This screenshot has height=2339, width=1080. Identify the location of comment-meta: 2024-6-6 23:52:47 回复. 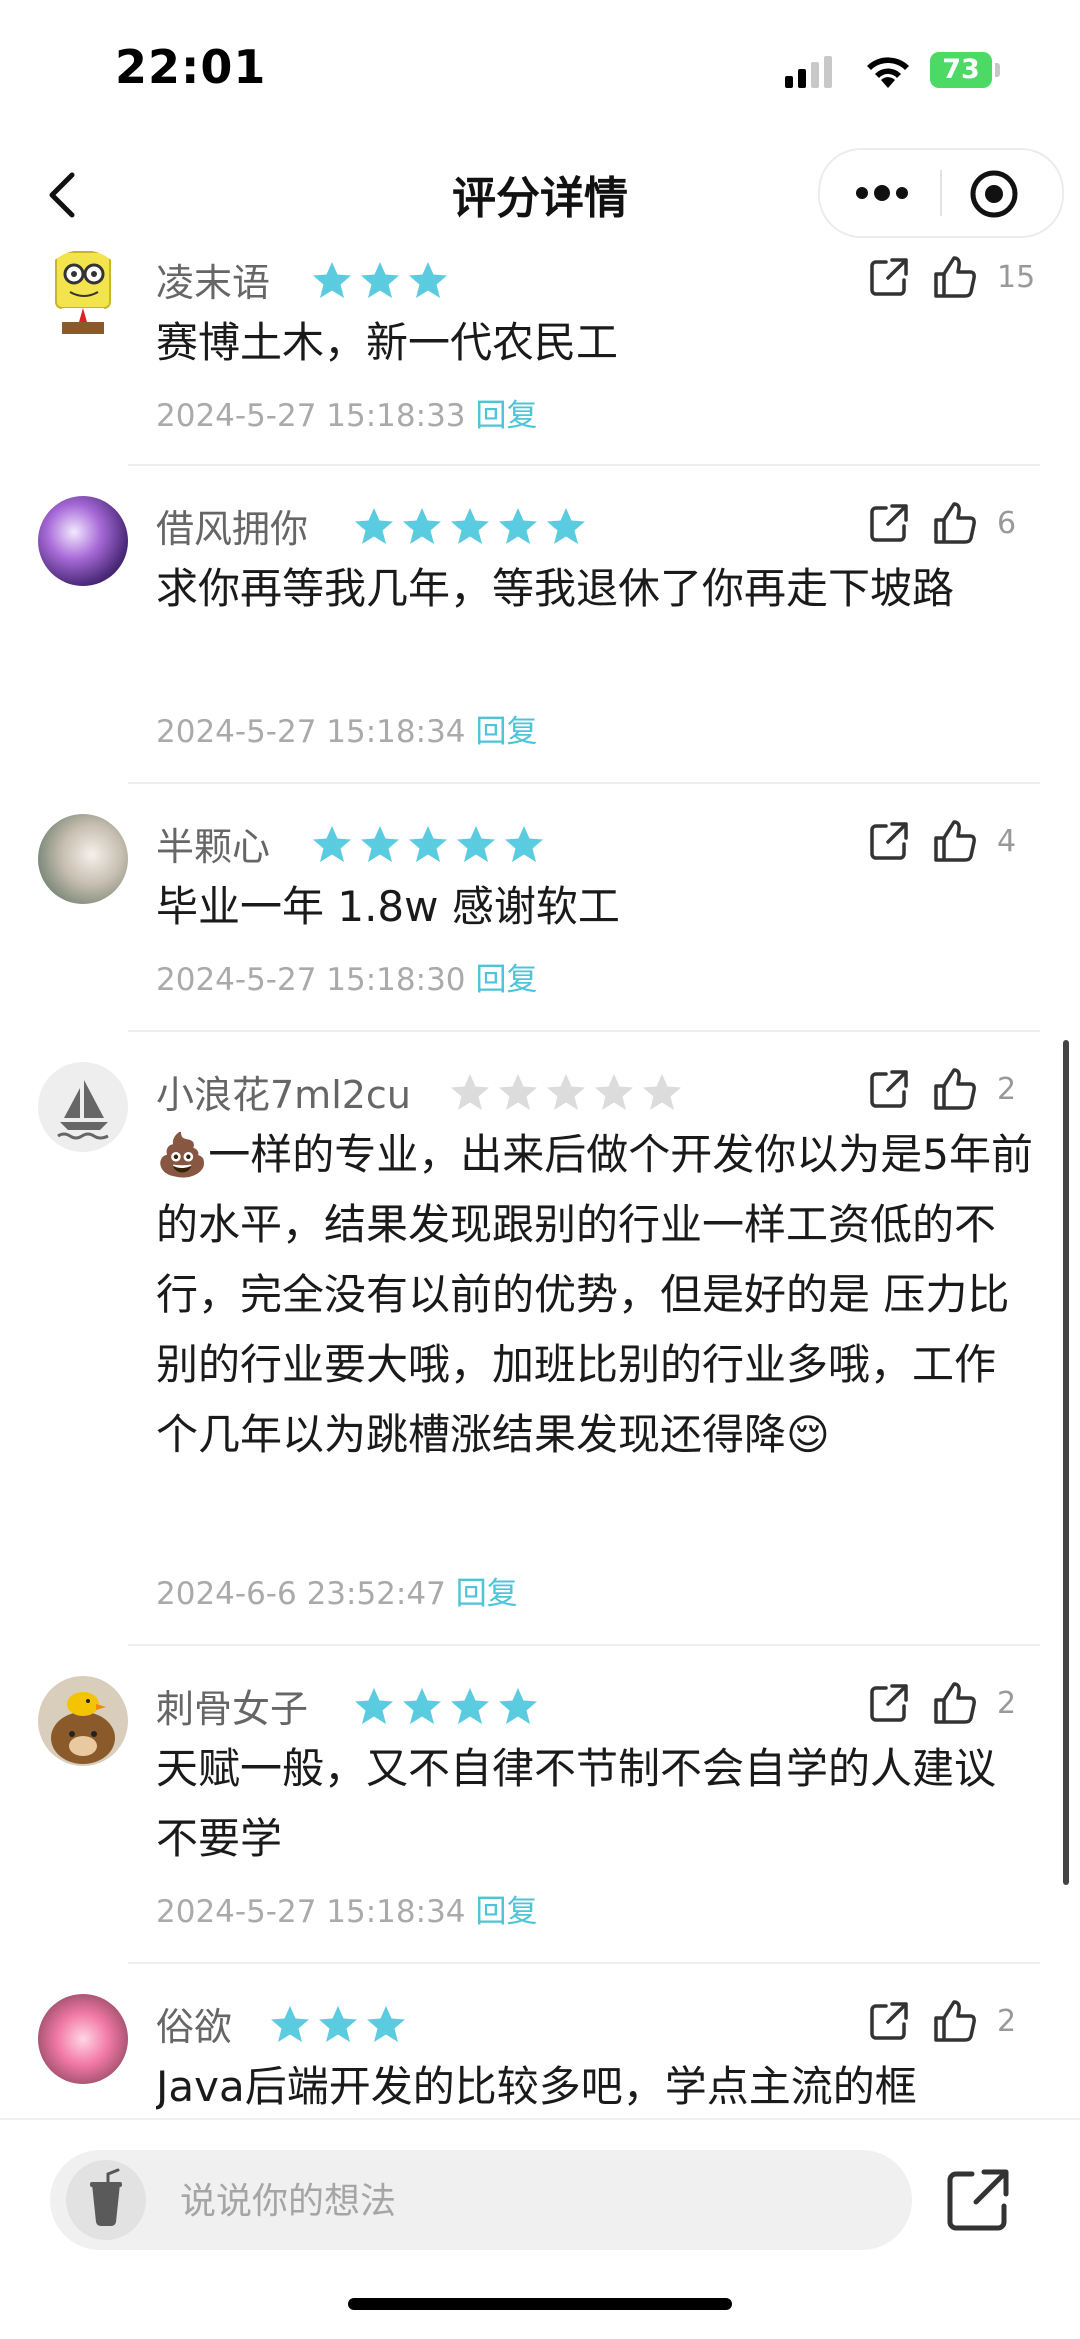
(337, 1590).